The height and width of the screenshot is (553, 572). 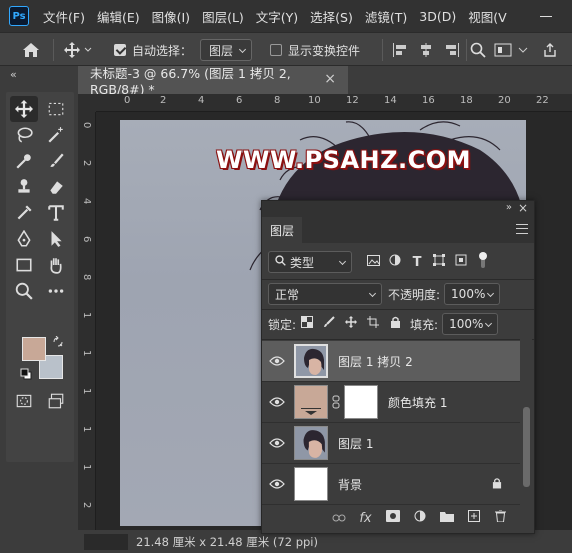 What do you see at coordinates (478, 50) in the screenshot?
I see `search-icon` at bounding box center [478, 50].